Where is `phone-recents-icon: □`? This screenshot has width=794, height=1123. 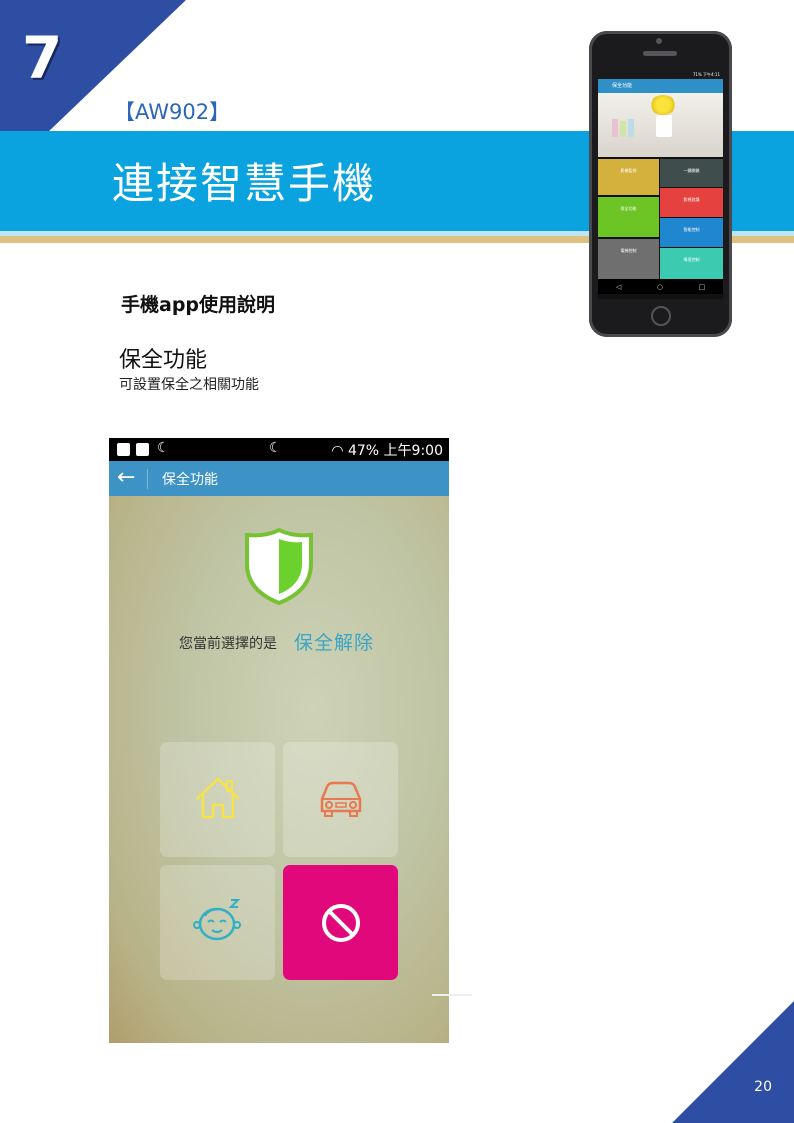 phone-recents-icon: □ is located at coordinates (702, 286).